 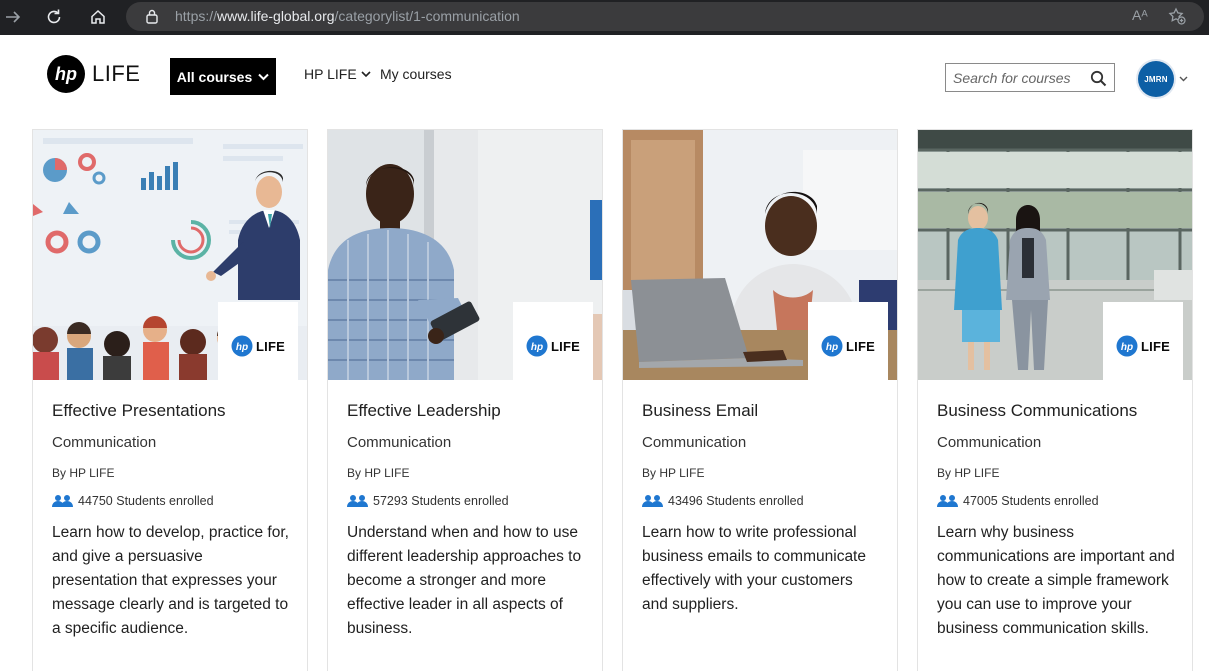 I want to click on arrow-right-icon, so click(x=13, y=17).